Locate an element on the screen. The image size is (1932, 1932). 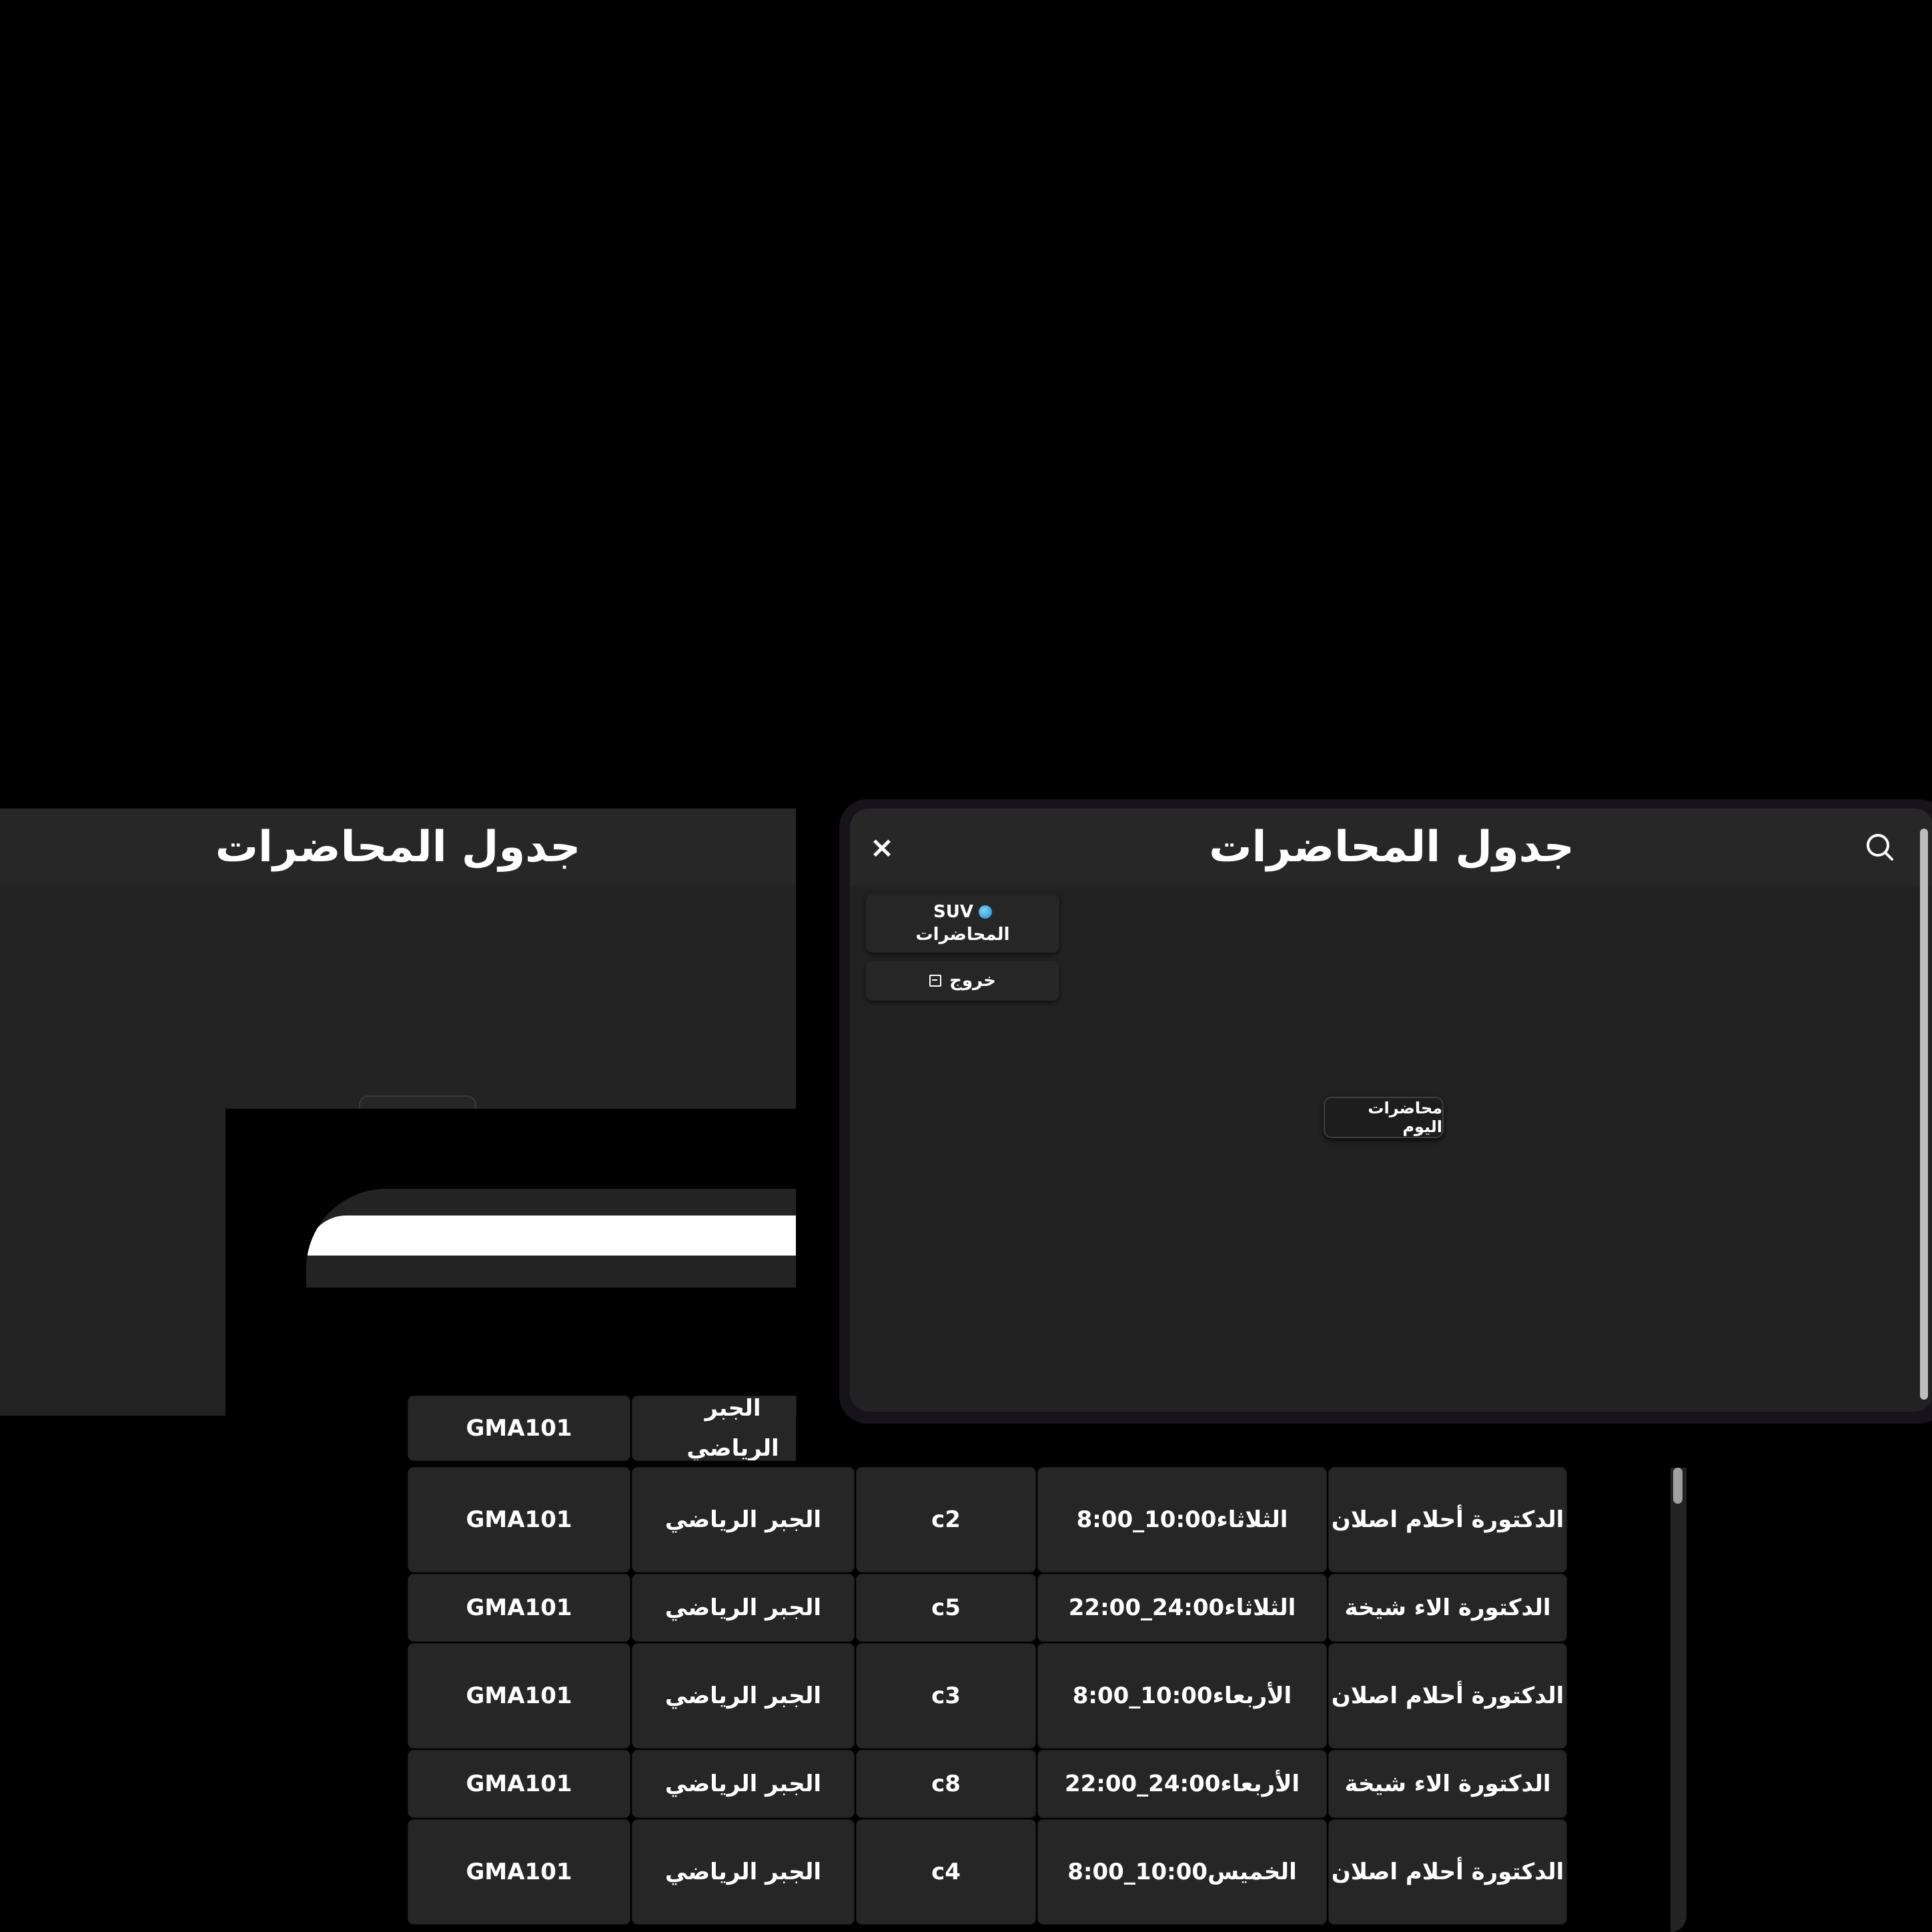
menu-item-lectures: SUV المحاضرات is located at coordinates (963, 923).